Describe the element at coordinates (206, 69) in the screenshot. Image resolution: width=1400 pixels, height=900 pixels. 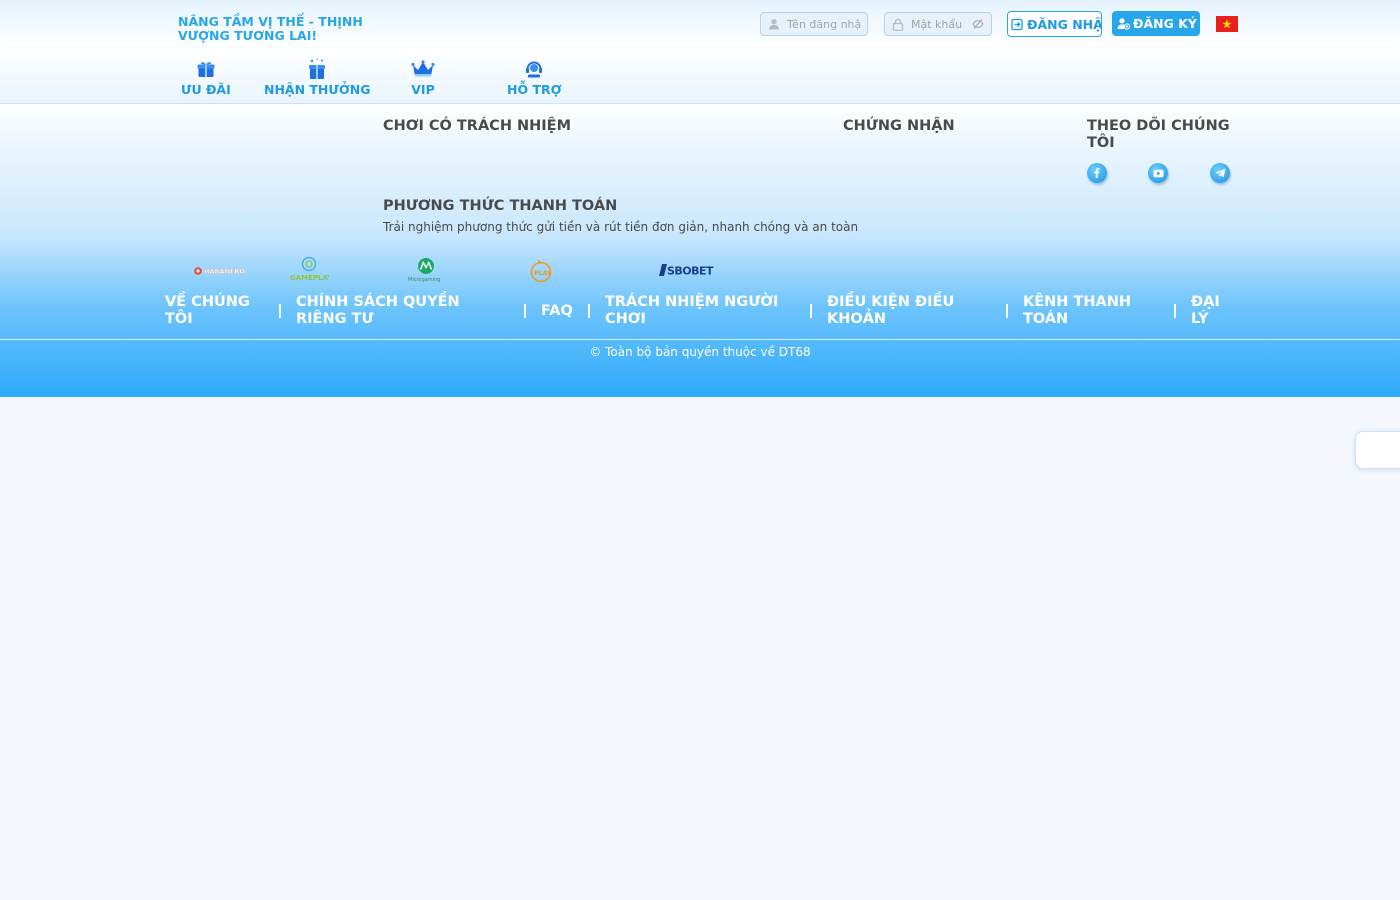
I see `gift-box-icon` at that location.